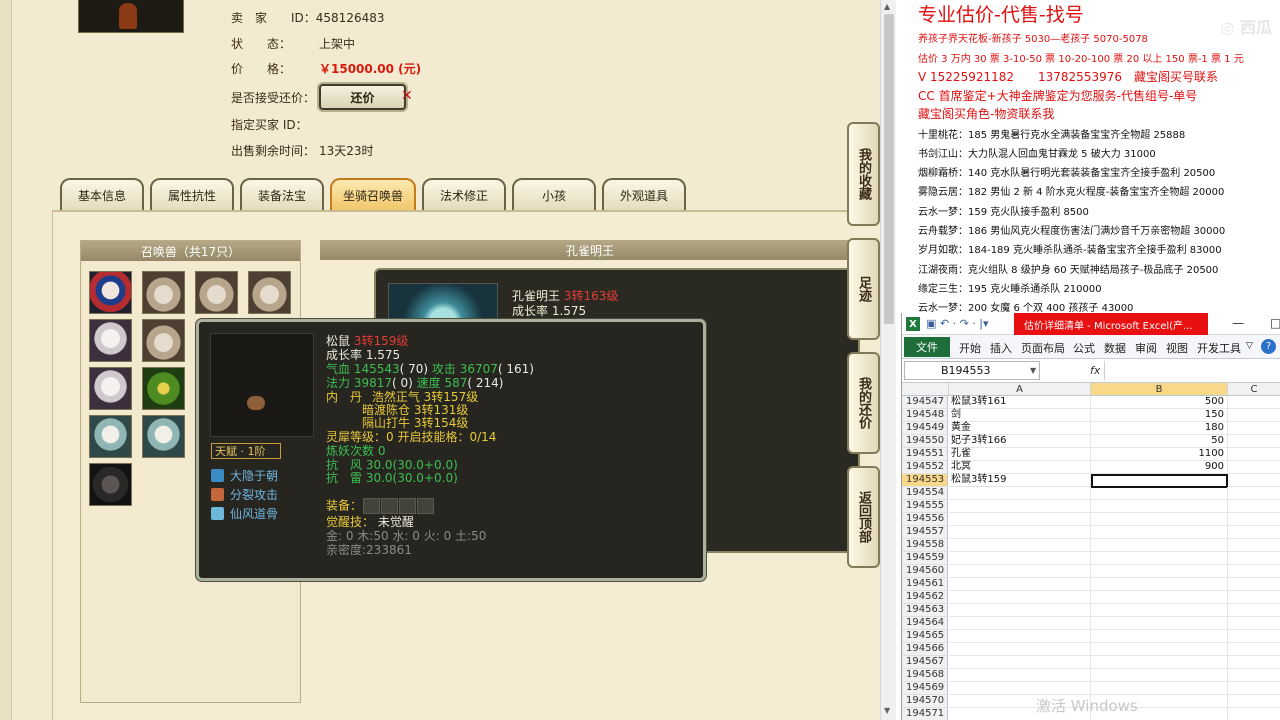 This screenshot has width=1280, height=720. What do you see at coordinates (925, 571) in the screenshot?
I see `row-header: 194560` at bounding box center [925, 571].